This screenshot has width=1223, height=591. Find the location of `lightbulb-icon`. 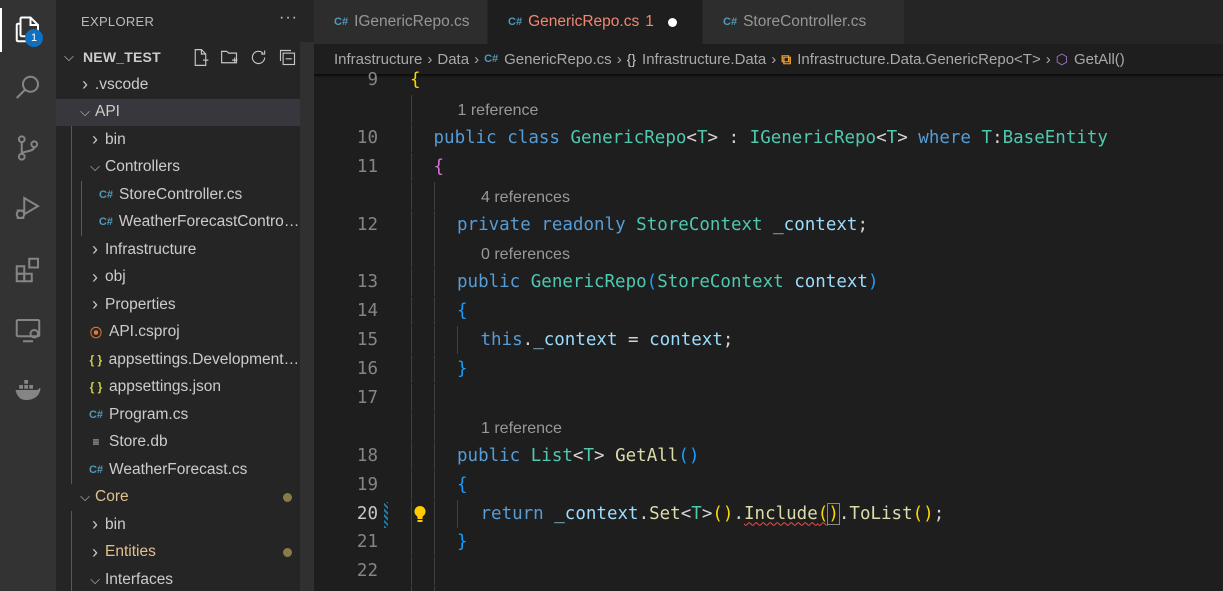

lightbulb-icon is located at coordinates (420, 515).